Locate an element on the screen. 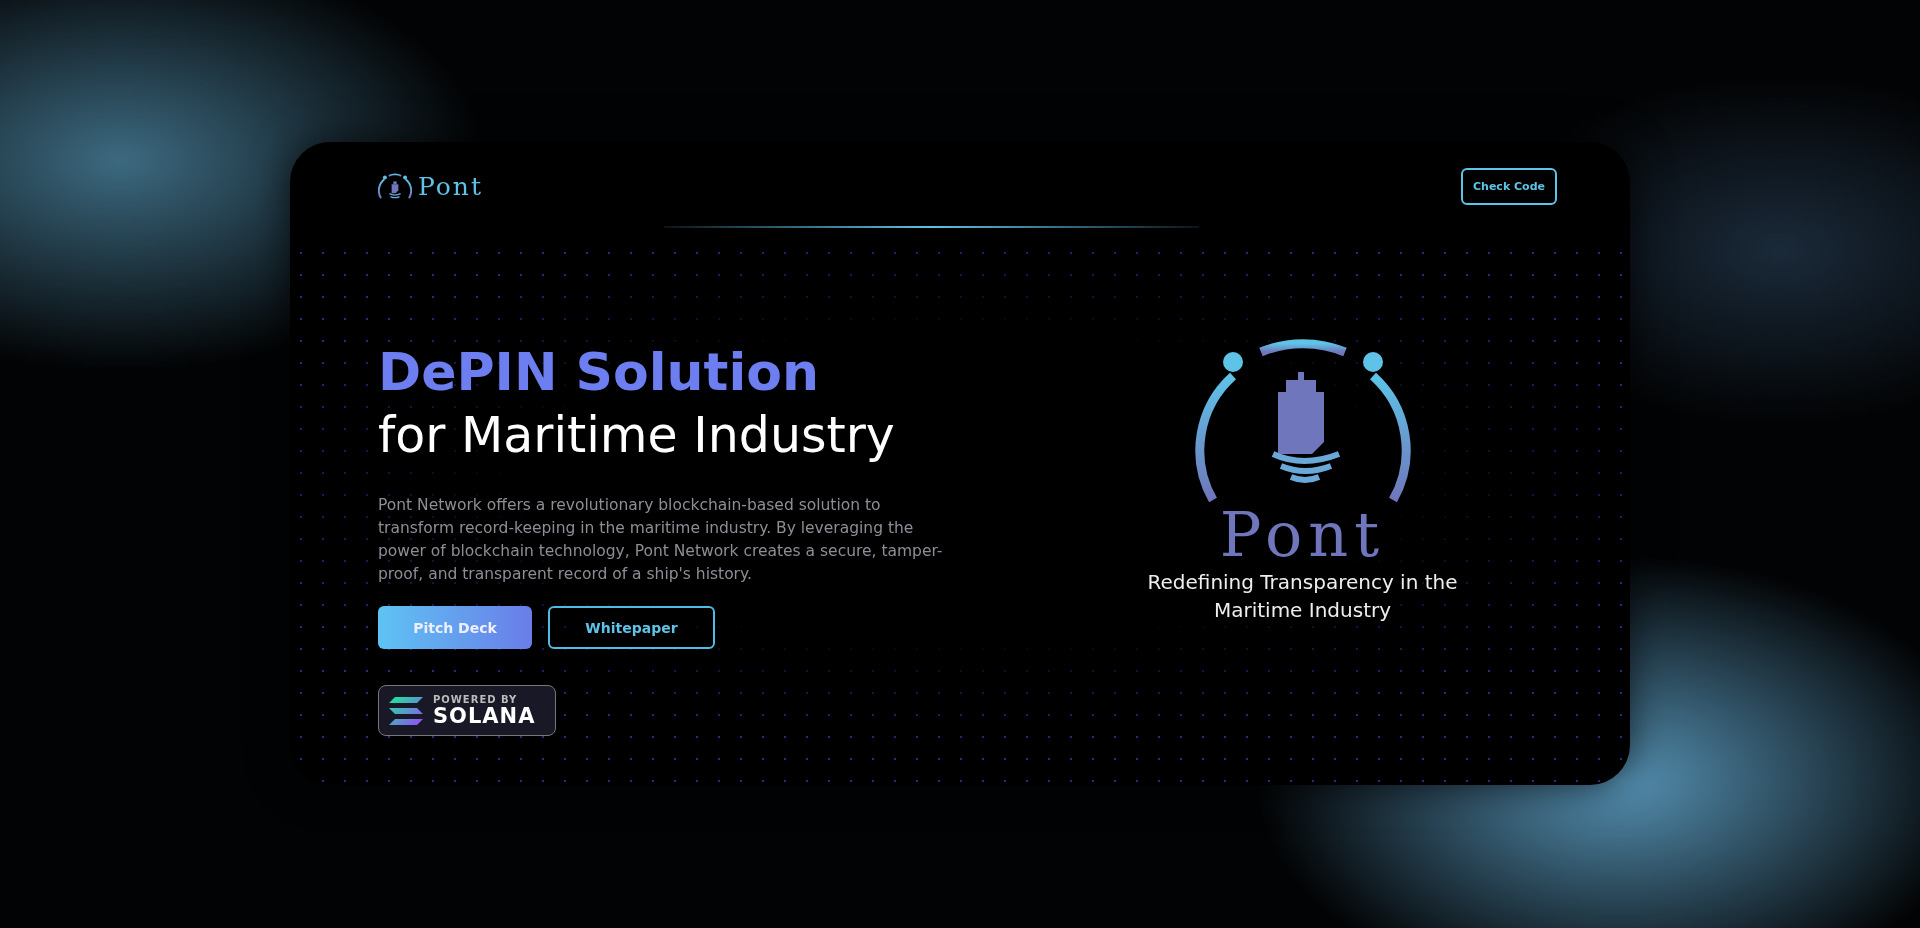 This screenshot has width=1920, height=928. hero-title: DePIN Solution is located at coordinates (598, 372).